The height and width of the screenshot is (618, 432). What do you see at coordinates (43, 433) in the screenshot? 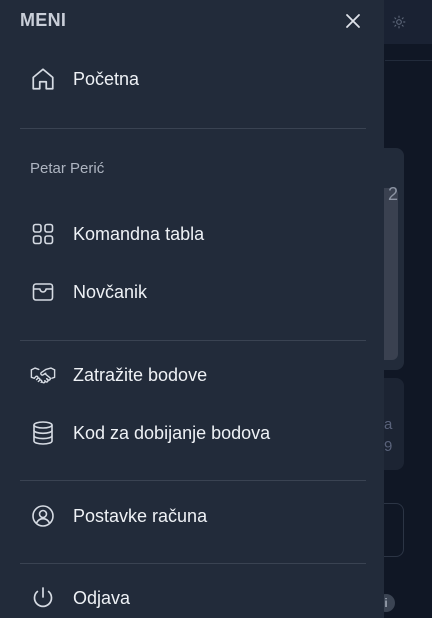
I see `coins-stack-icon` at bounding box center [43, 433].